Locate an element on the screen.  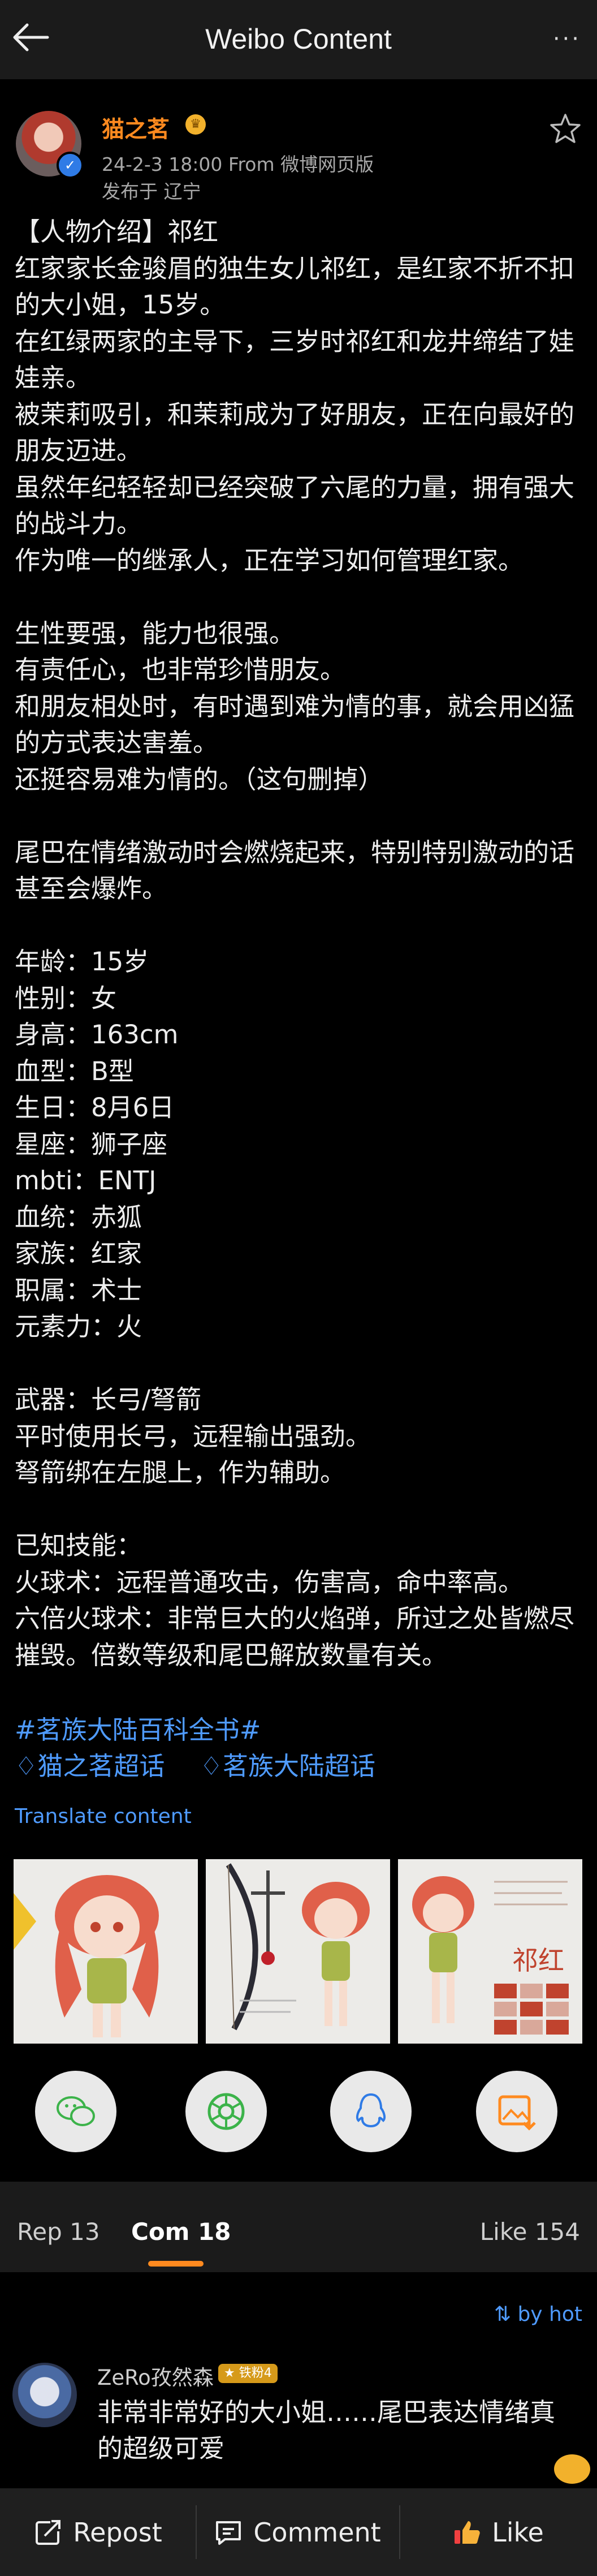
comment-item: ZeRo孜然森 ★ 铁粉4 非常非常好的大小姐……尾巴表达情绪真的超级可爱 is located at coordinates (298, 2419).